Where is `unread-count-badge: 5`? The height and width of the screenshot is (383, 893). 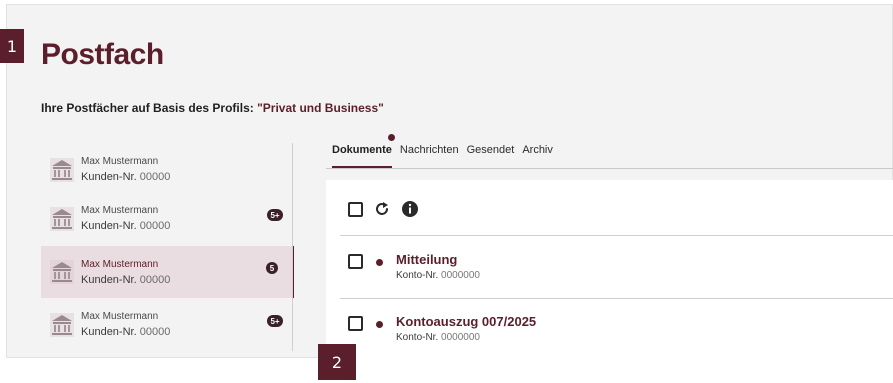 unread-count-badge: 5 is located at coordinates (272, 268).